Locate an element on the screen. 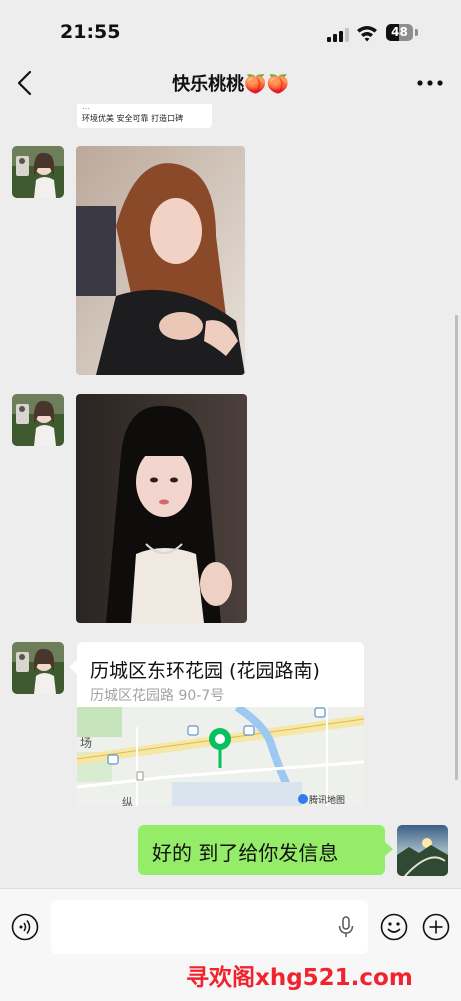 This screenshot has width=461, height=1001. previous-message-fragment: … 环境优美 安全可靠 打造口碑 is located at coordinates (144, 116).